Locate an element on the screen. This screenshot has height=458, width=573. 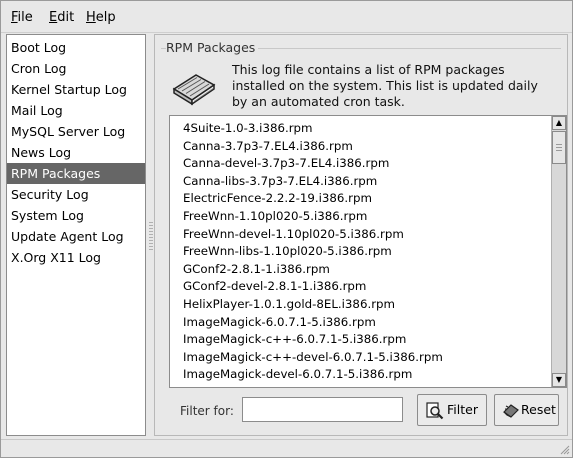
statusbar is located at coordinates (286, 448).